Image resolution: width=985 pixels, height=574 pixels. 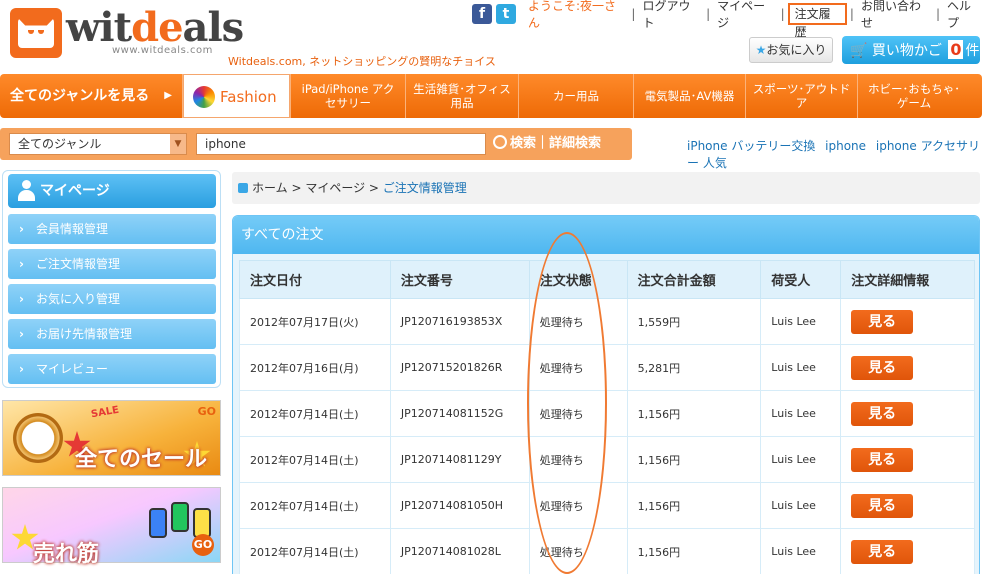 What do you see at coordinates (178, 144) in the screenshot?
I see `chevron-down-icon: ▼` at bounding box center [178, 144].